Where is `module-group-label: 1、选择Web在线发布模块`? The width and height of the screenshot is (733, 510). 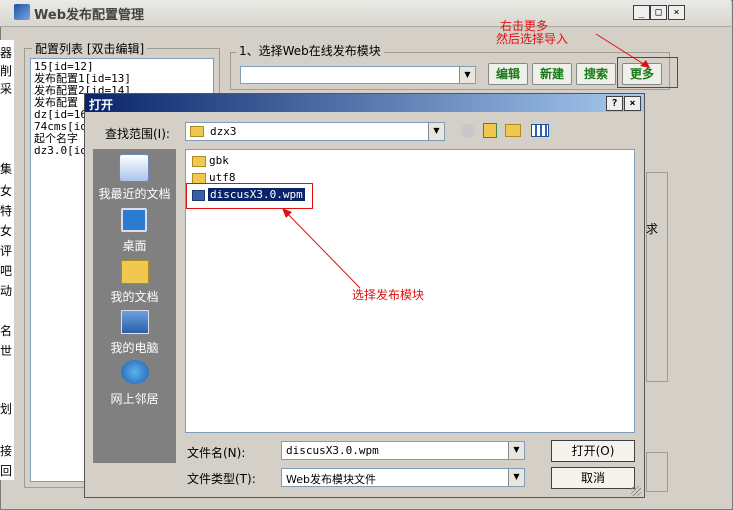
module-group-label: 1、选择Web在线发布模块 is located at coordinates (310, 50).